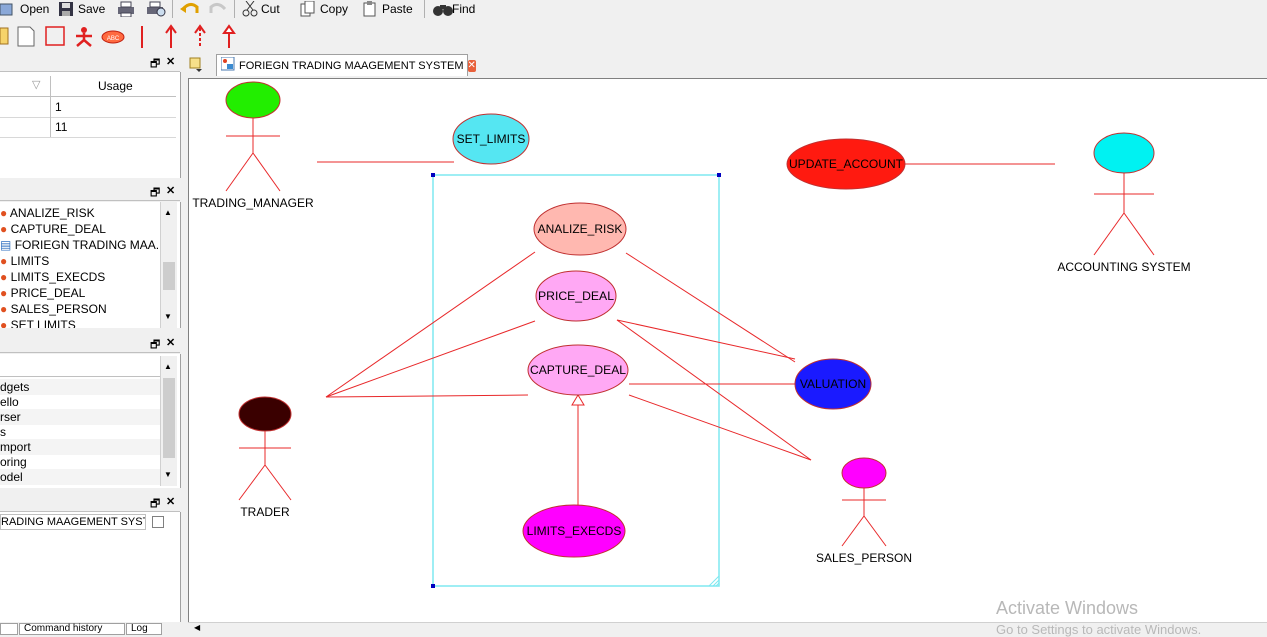 The height and width of the screenshot is (637, 1267). What do you see at coordinates (370, 9) in the screenshot?
I see `paste-icon` at bounding box center [370, 9].